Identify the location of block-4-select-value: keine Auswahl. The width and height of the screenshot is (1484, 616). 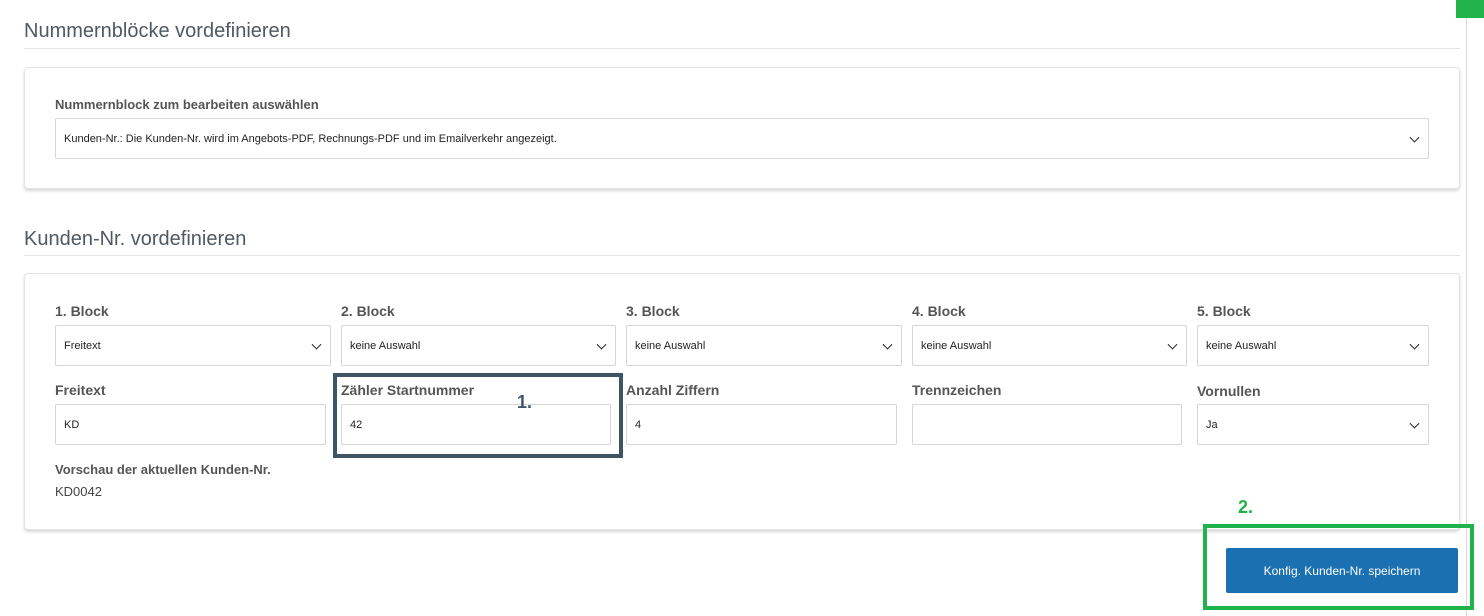
(956, 345).